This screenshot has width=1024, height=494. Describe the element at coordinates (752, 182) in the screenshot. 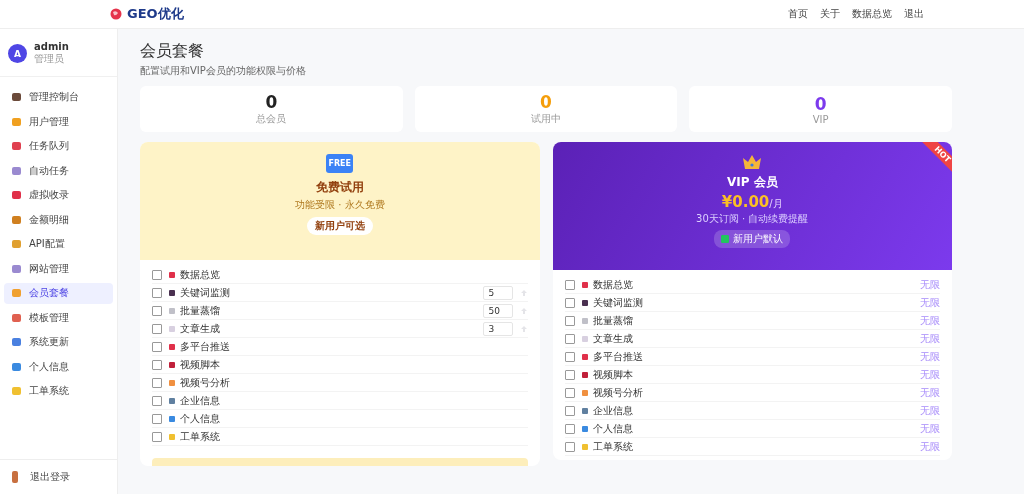

I see `plan-title: VIP 会员` at that location.